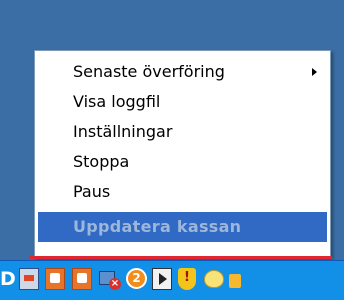 Image resolution: width=344 pixels, height=300 pixels. I want to click on system-tray: D × 2 !, so click(172, 280).